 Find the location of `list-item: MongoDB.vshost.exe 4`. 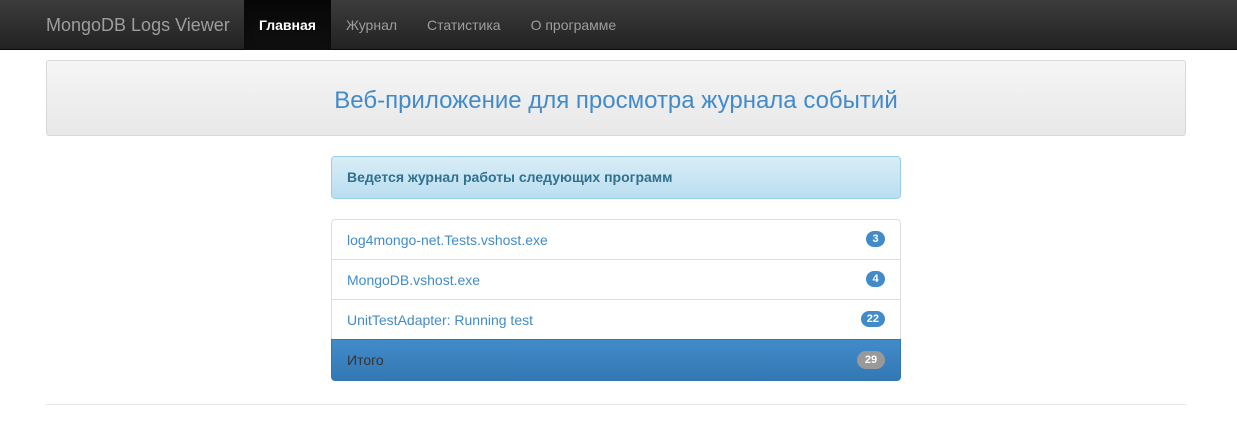

list-item: MongoDB.vshost.exe 4 is located at coordinates (616, 279).